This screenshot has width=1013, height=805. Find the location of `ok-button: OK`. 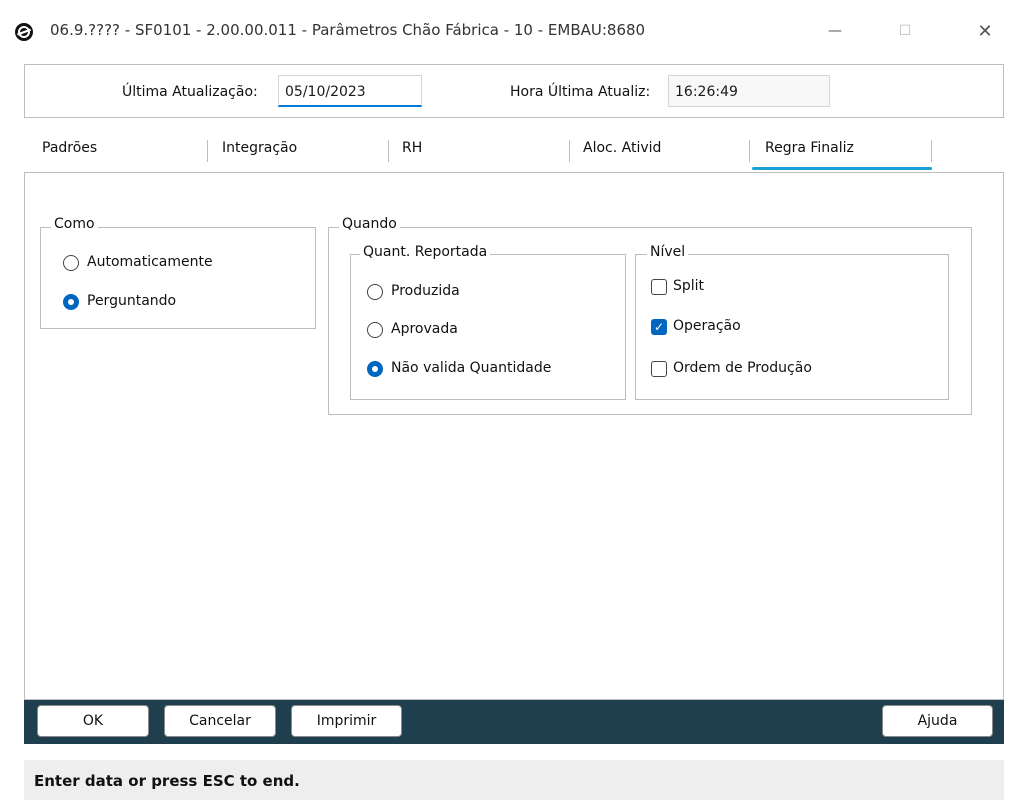

ok-button: OK is located at coordinates (93, 721).